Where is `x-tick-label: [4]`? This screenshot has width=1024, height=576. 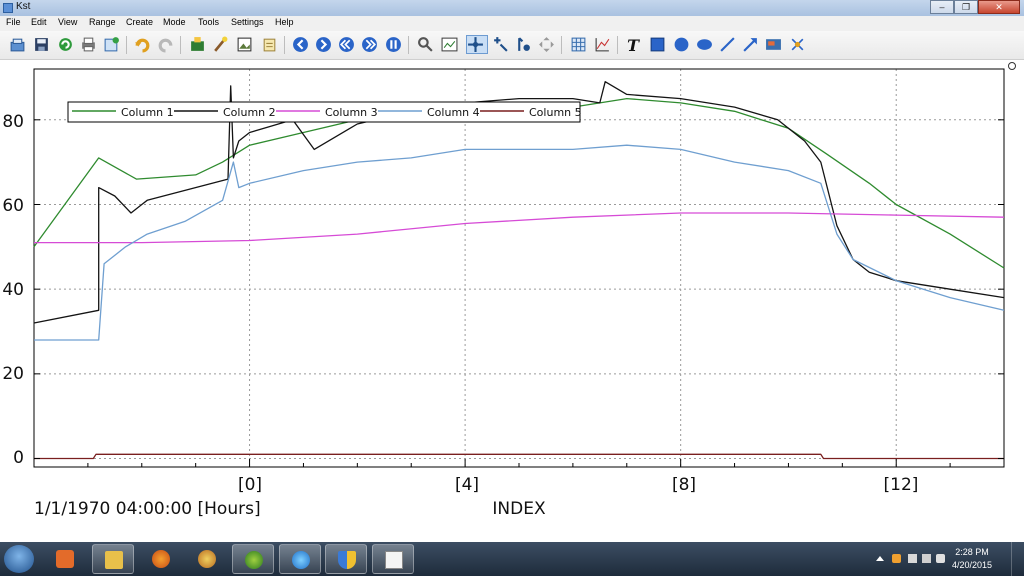
x-tick-label: [4] is located at coordinates (467, 485).